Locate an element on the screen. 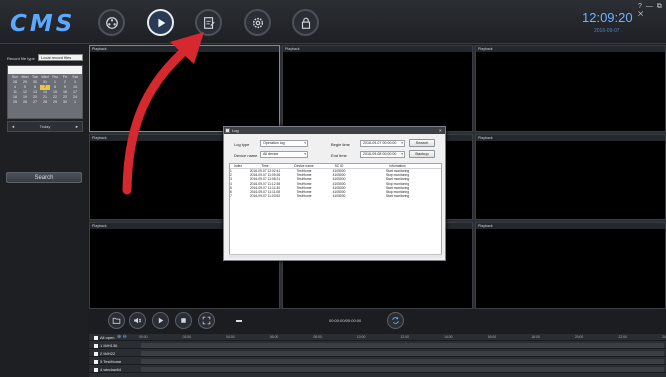  video-pane-3: Playback is located at coordinates (570, 88).